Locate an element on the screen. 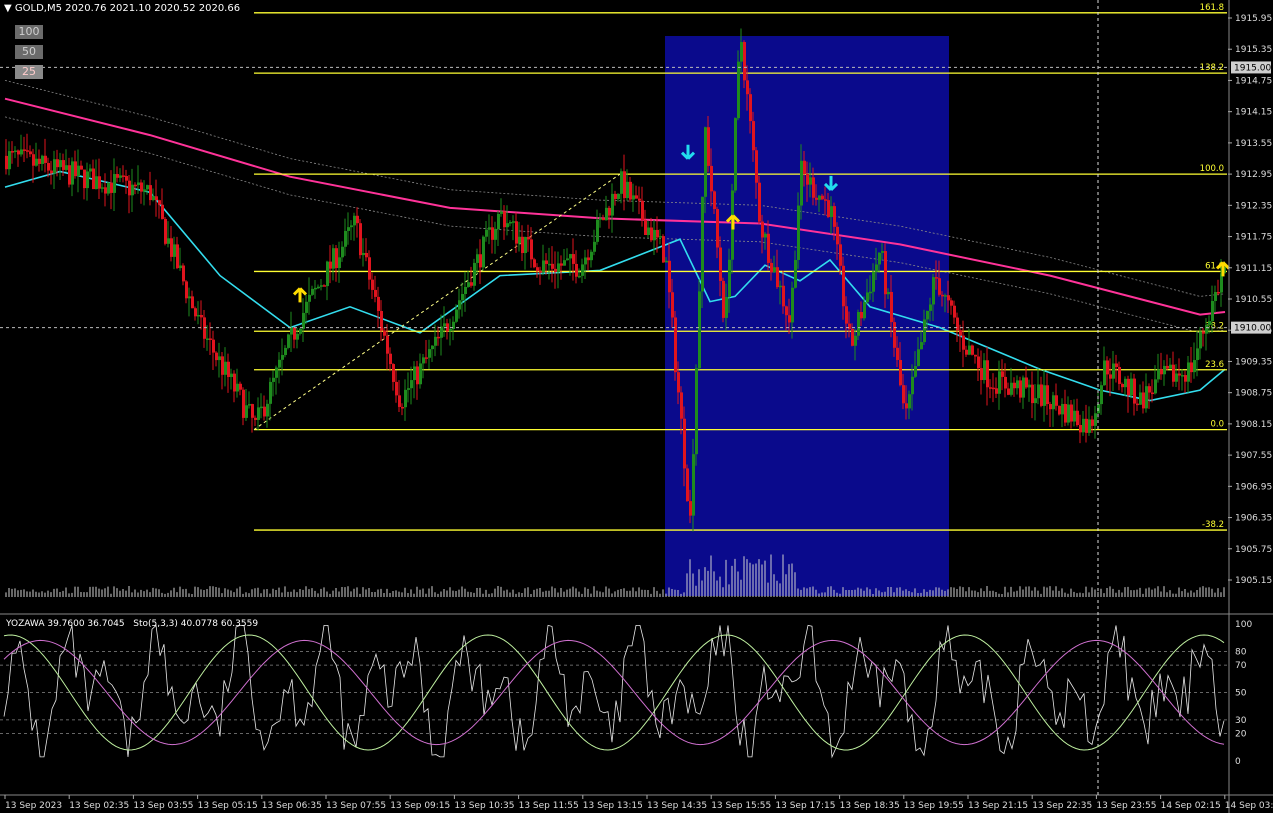 This screenshot has height=813, width=1273. scale-button-50: 50 is located at coordinates (29, 52).